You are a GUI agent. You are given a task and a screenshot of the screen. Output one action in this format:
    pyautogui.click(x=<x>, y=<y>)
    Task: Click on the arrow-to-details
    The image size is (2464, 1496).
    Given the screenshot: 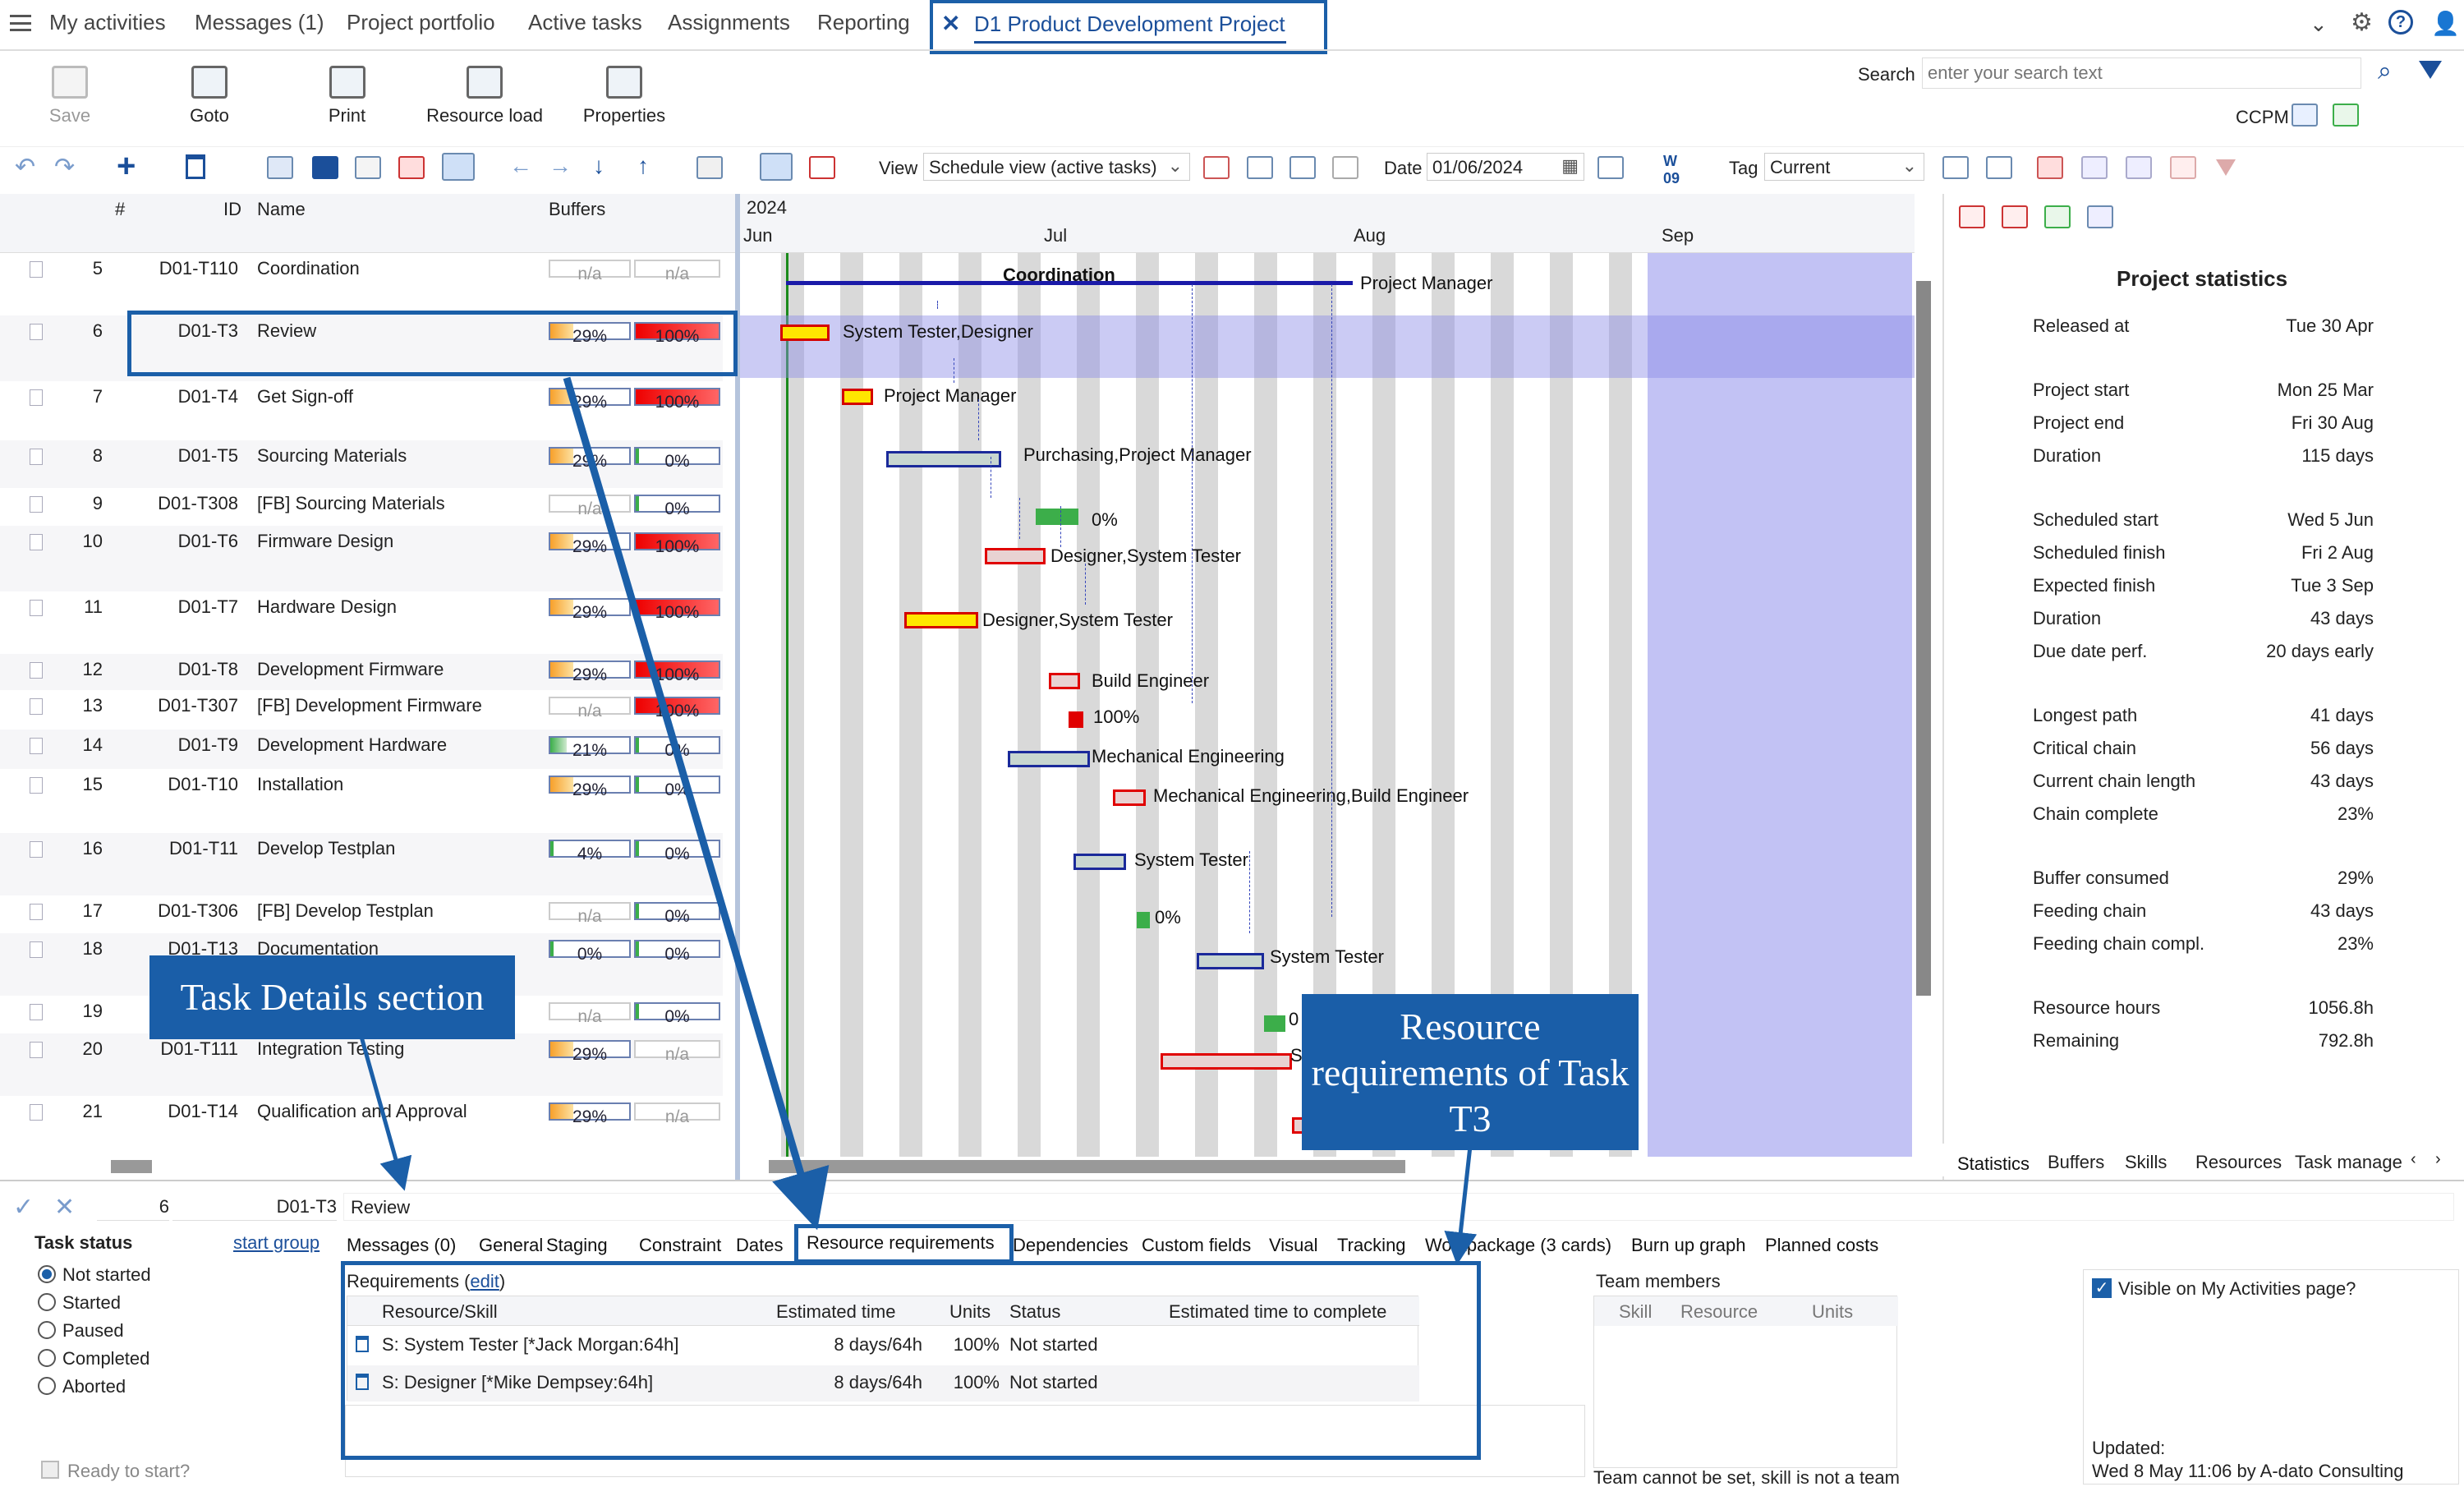 What is the action you would take?
    pyautogui.click(x=385, y=1113)
    